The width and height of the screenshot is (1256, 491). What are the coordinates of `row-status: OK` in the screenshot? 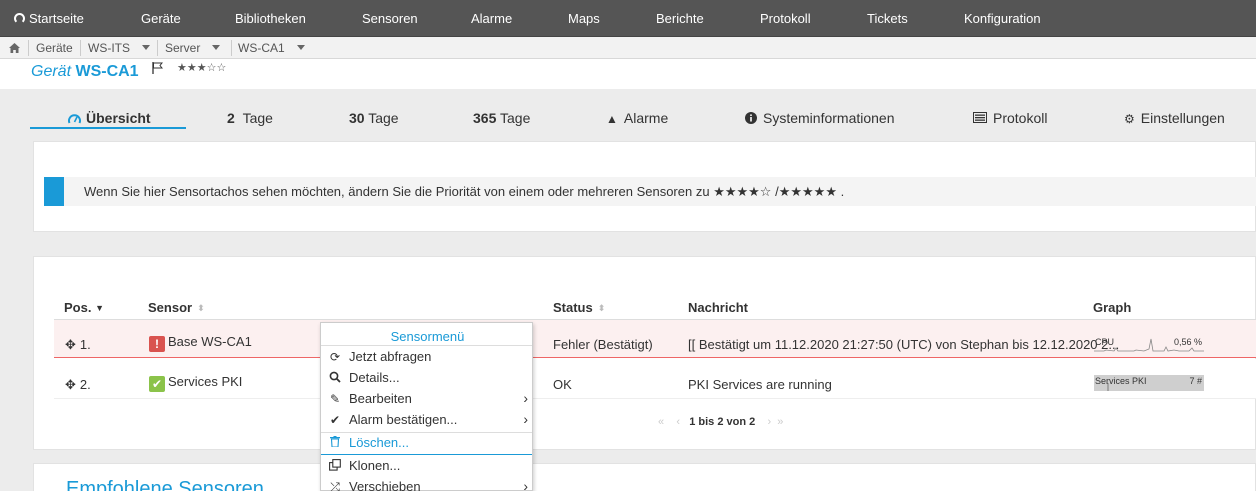 It's located at (562, 384).